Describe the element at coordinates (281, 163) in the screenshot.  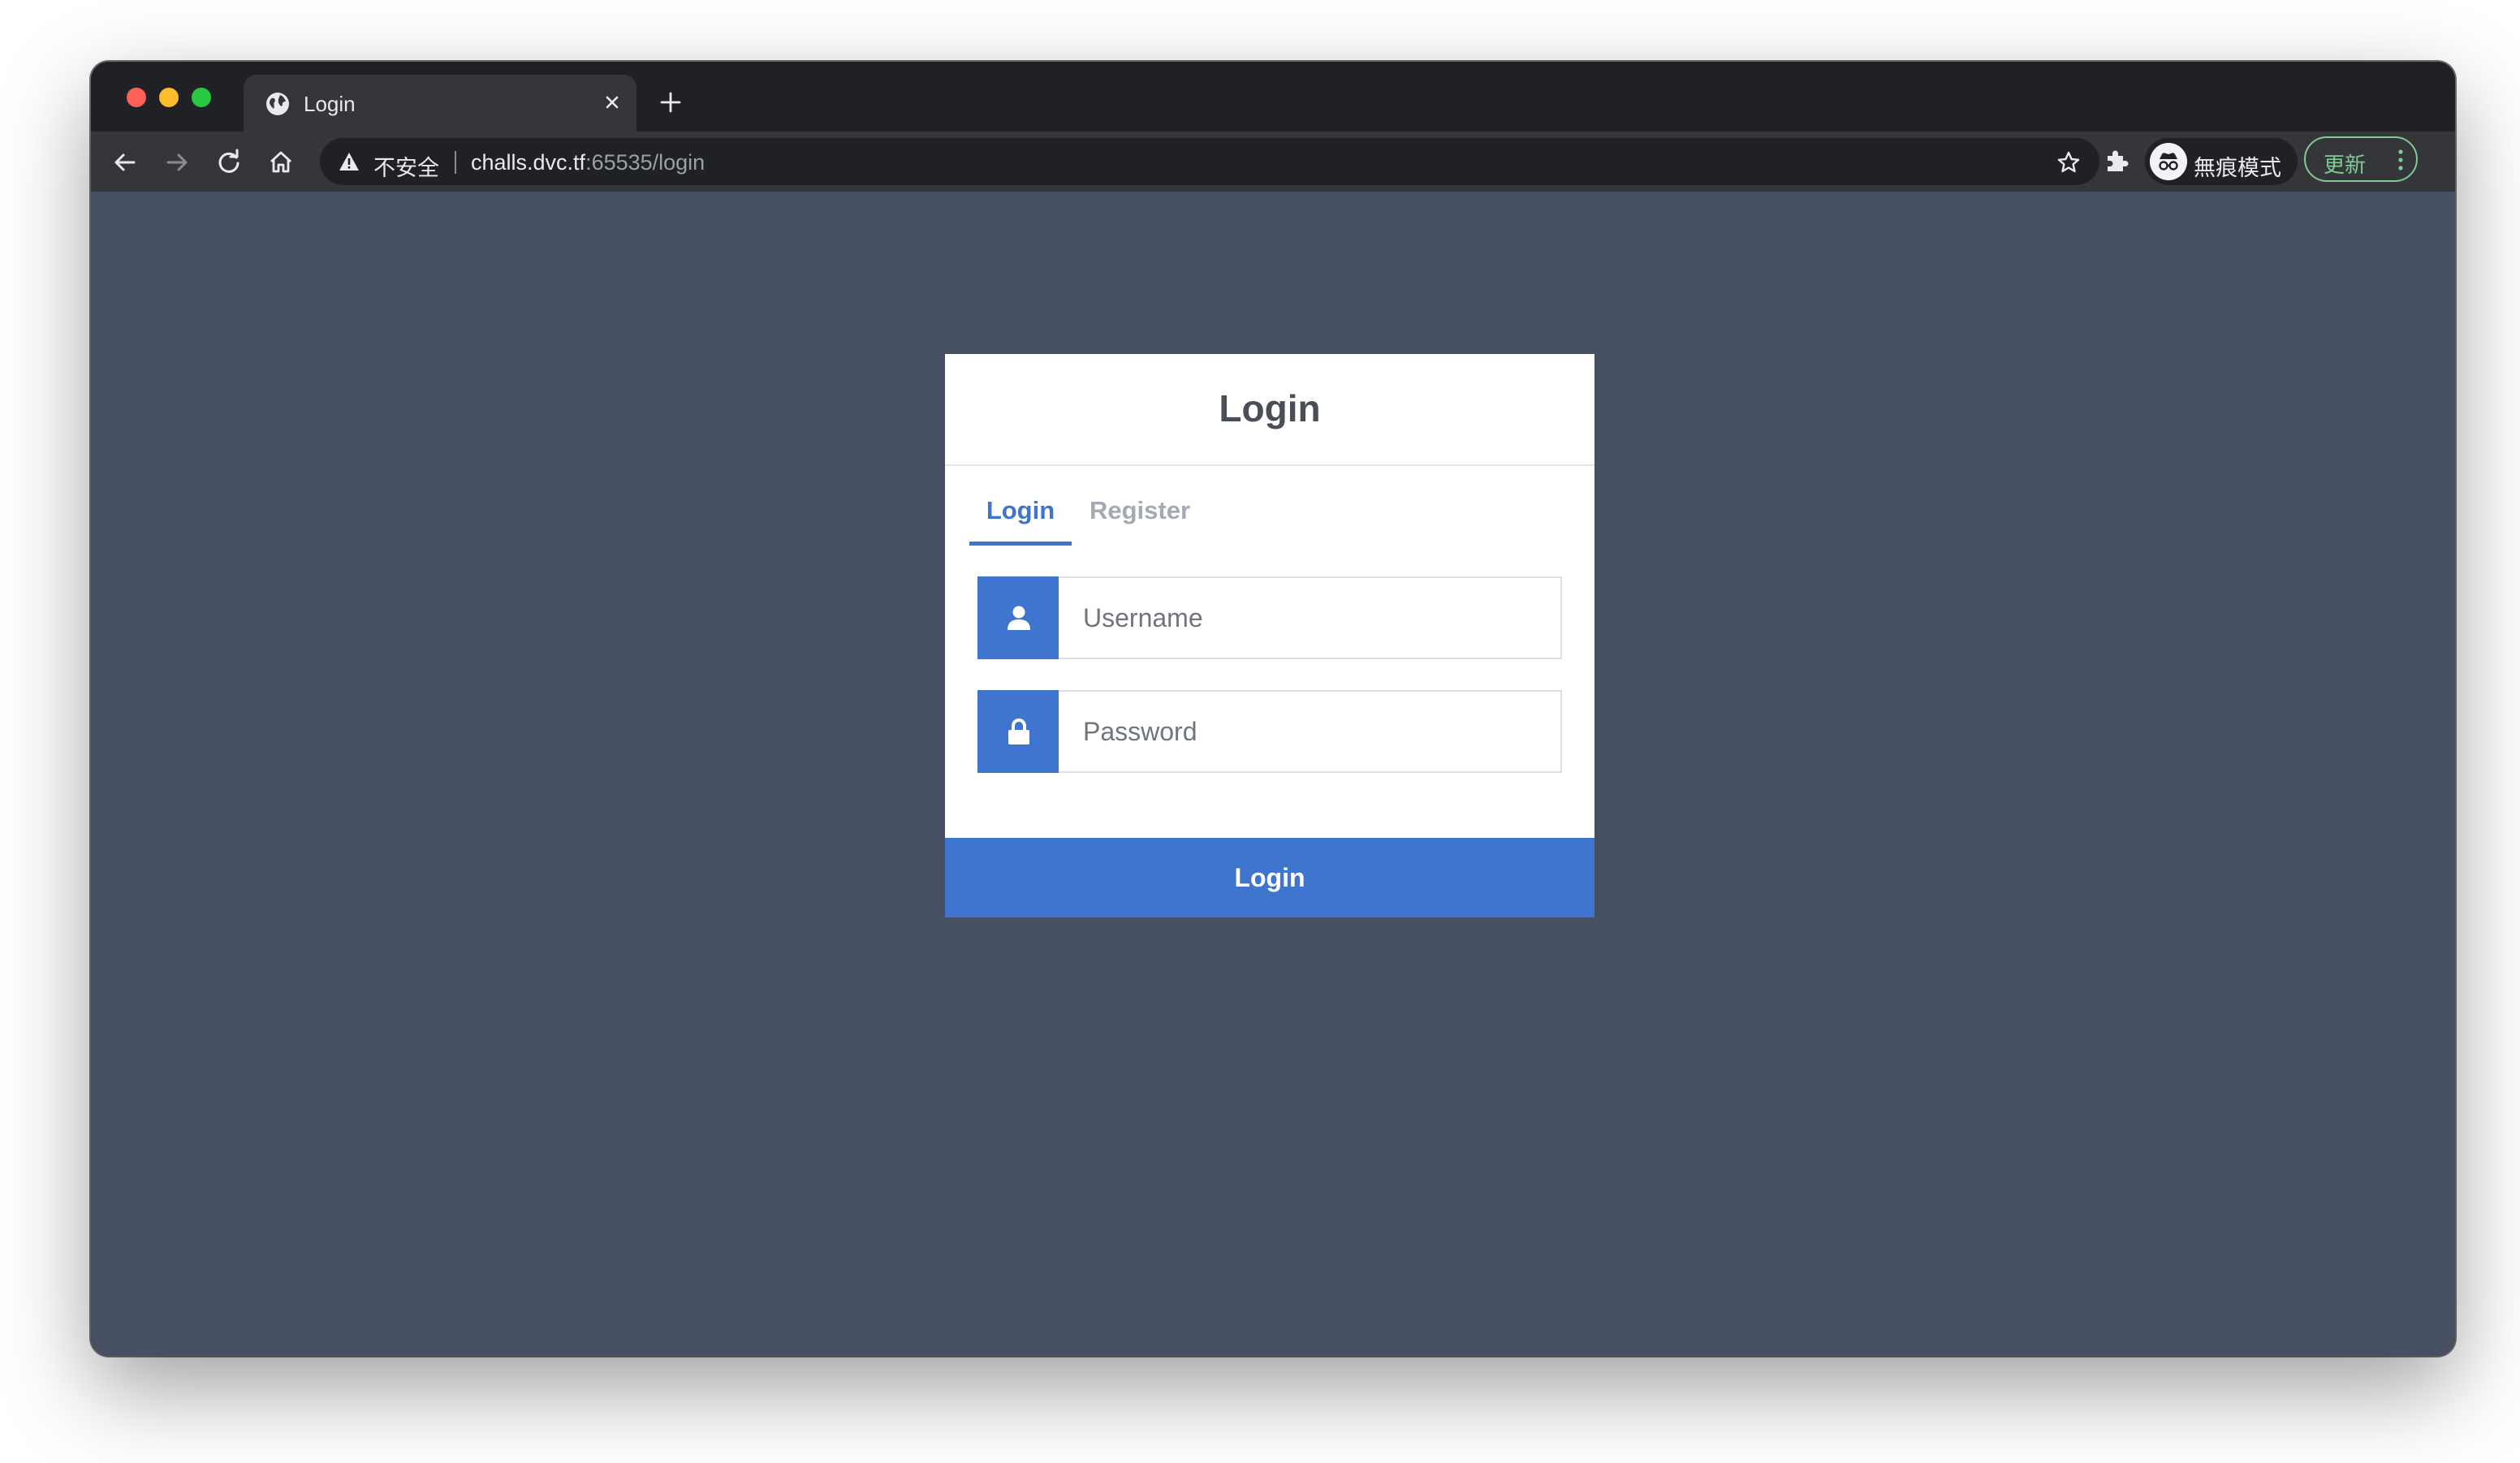
I see `home-icon` at that location.